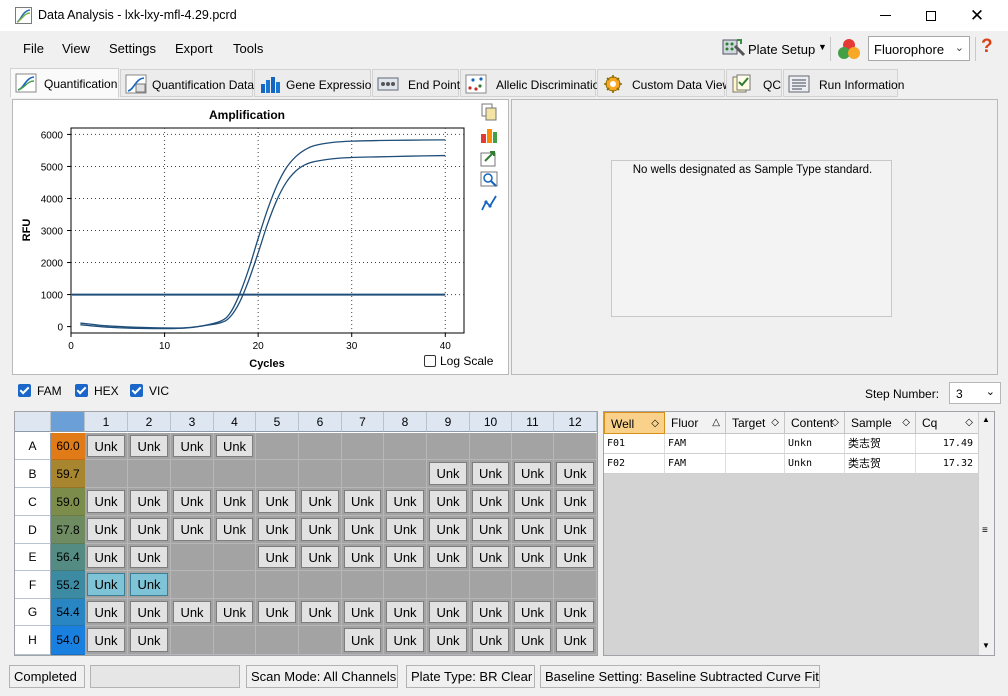 The width and height of the screenshot is (1008, 696). Describe the element at coordinates (931, 15) in the screenshot. I see `maximize-button` at that location.